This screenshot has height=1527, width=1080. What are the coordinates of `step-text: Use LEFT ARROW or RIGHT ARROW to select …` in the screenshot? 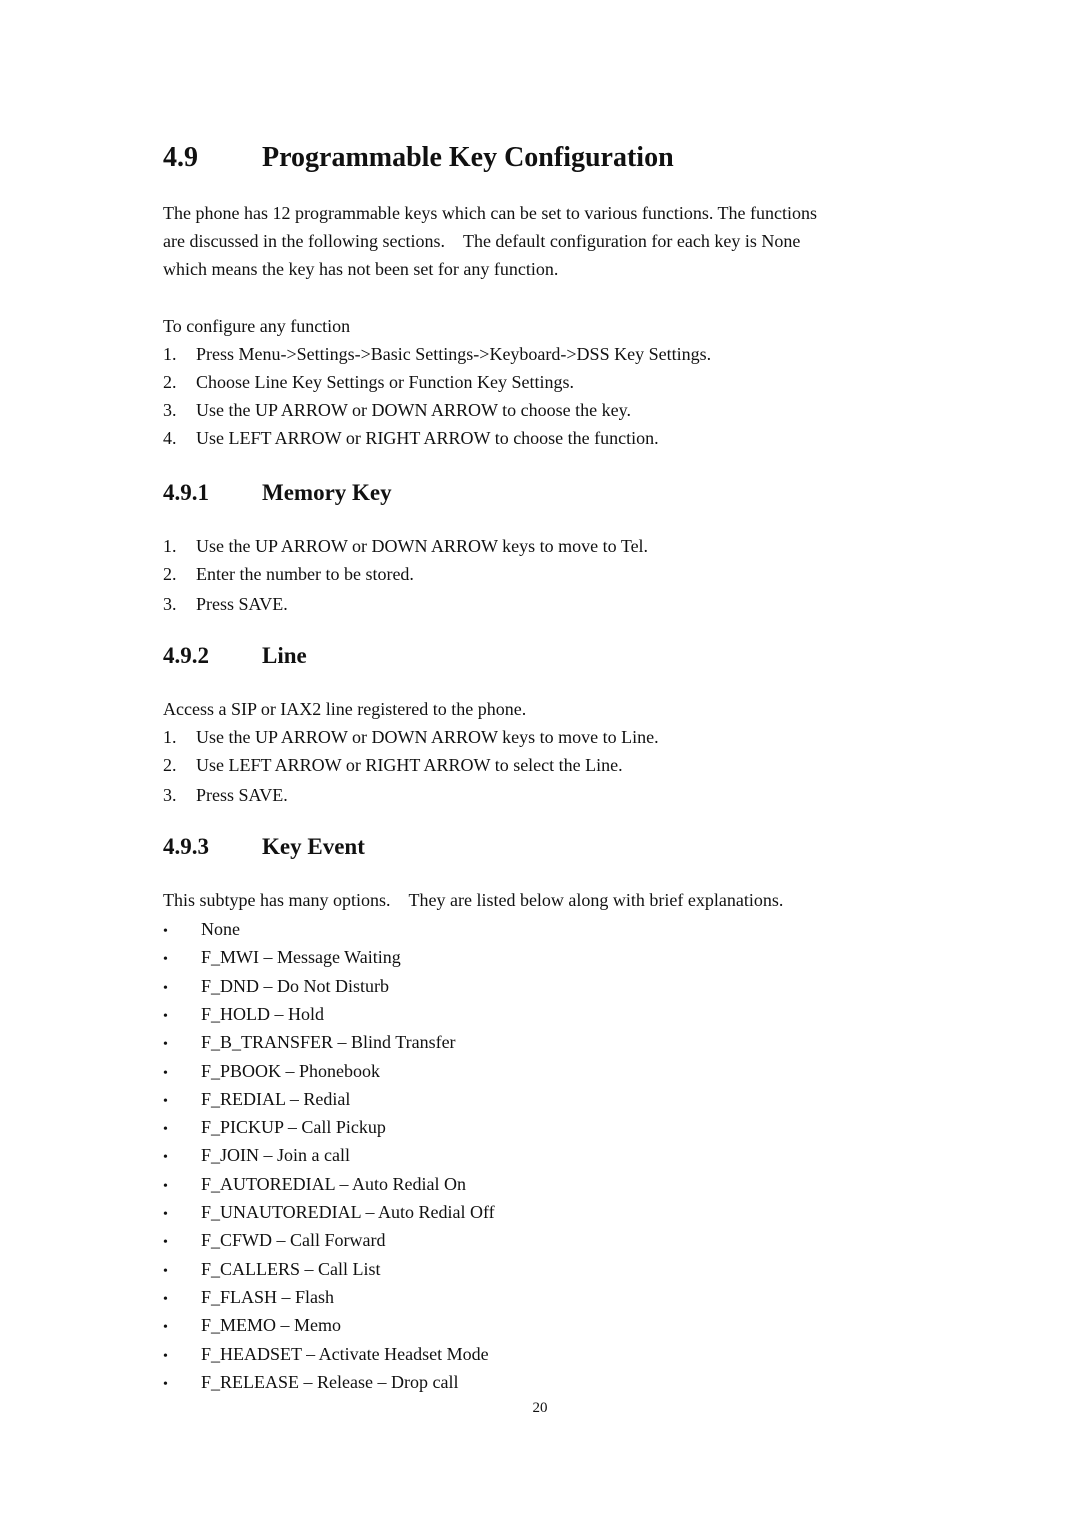 It's located at (409, 765).